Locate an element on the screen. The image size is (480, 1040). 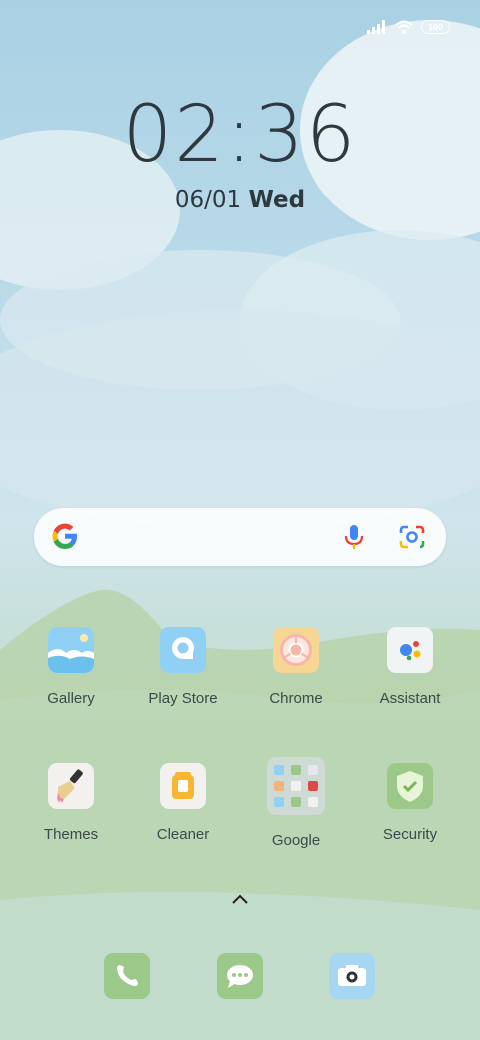
app-cleaner: Cleaner is located at coordinates (183, 803).